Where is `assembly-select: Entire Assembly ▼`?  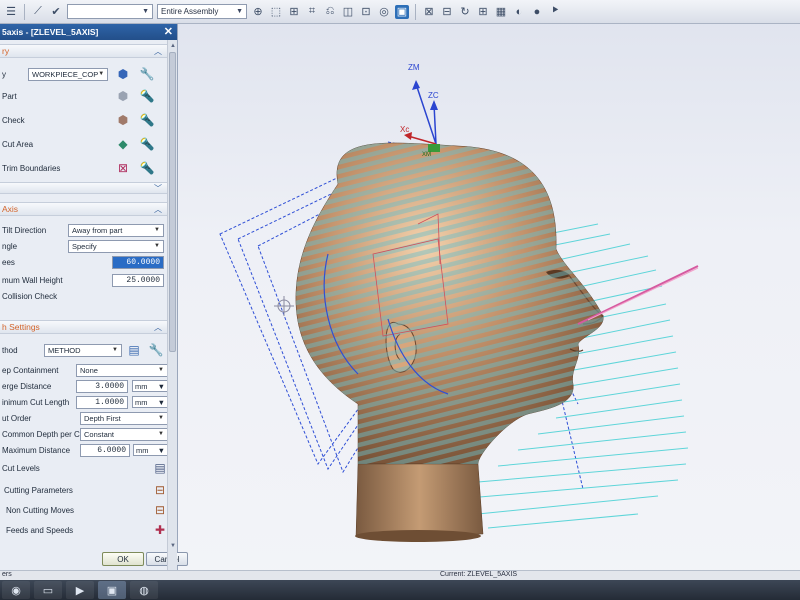
assembly-select: Entire Assembly ▼ is located at coordinates (202, 11).